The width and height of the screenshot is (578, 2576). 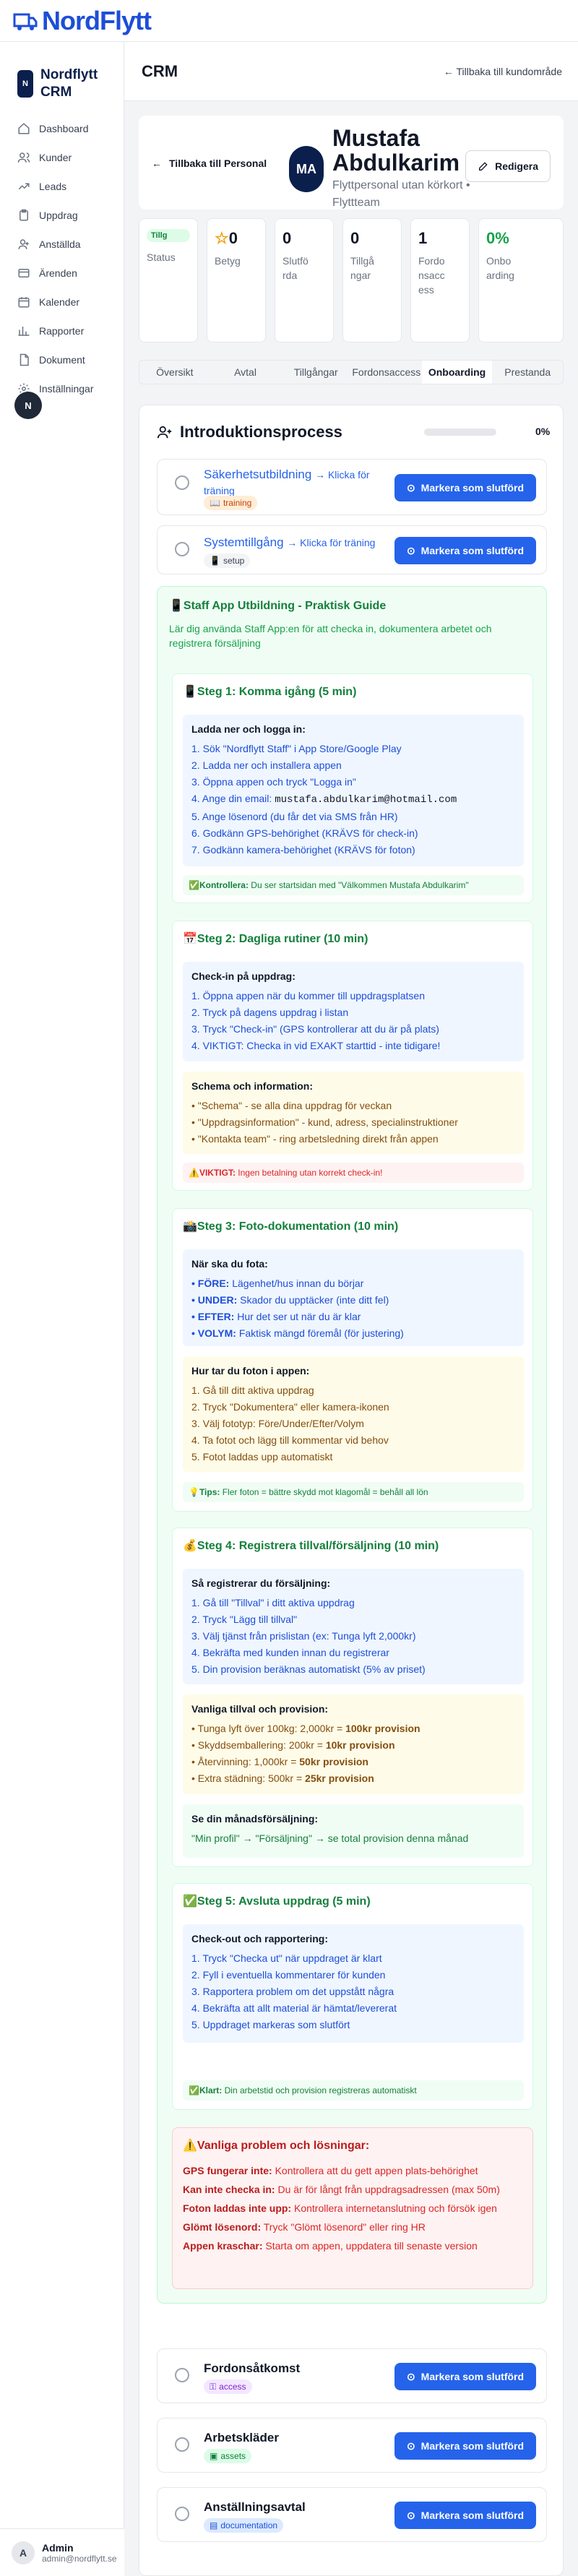 What do you see at coordinates (204, 1492) in the screenshot?
I see `tip-label: 💡Tips:` at bounding box center [204, 1492].